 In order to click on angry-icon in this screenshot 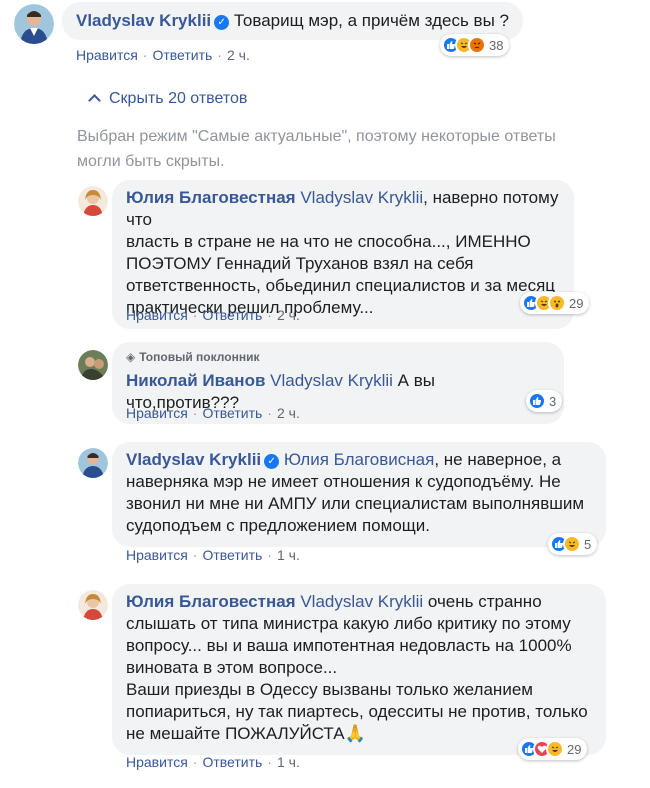, I will do `click(477, 45)`.